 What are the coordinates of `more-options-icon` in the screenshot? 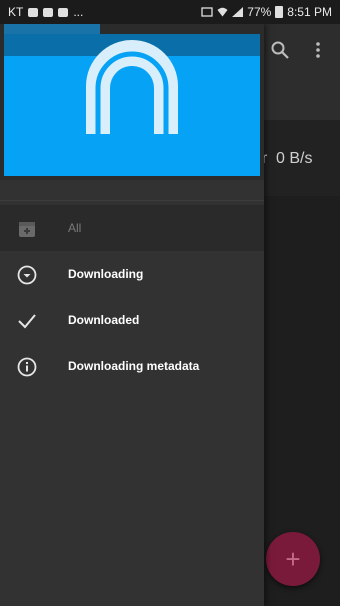 It's located at (318, 50).